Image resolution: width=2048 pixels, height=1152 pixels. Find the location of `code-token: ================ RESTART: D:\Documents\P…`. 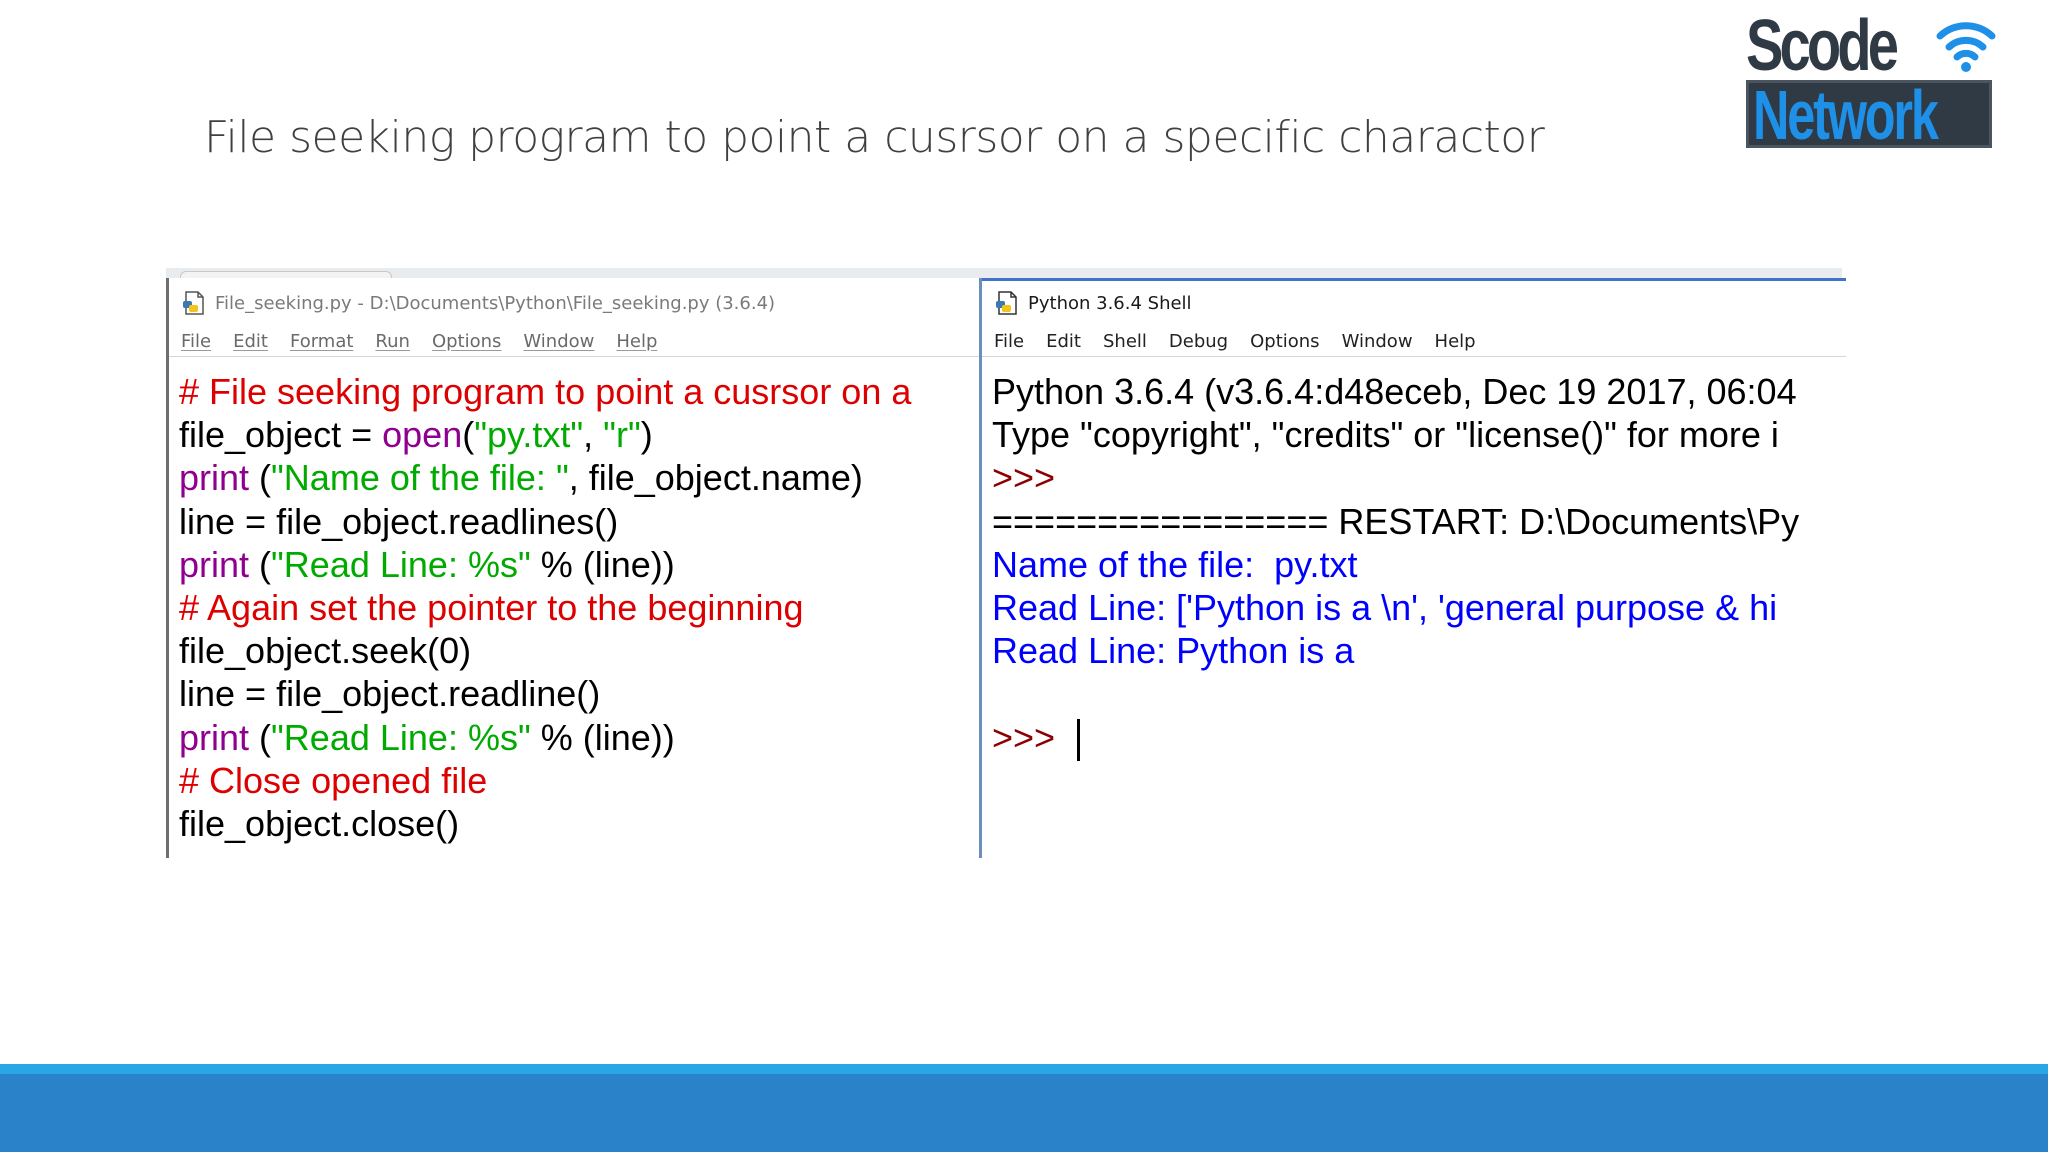

code-token: ================ RESTART: D:\Documents\P… is located at coordinates (1396, 521).